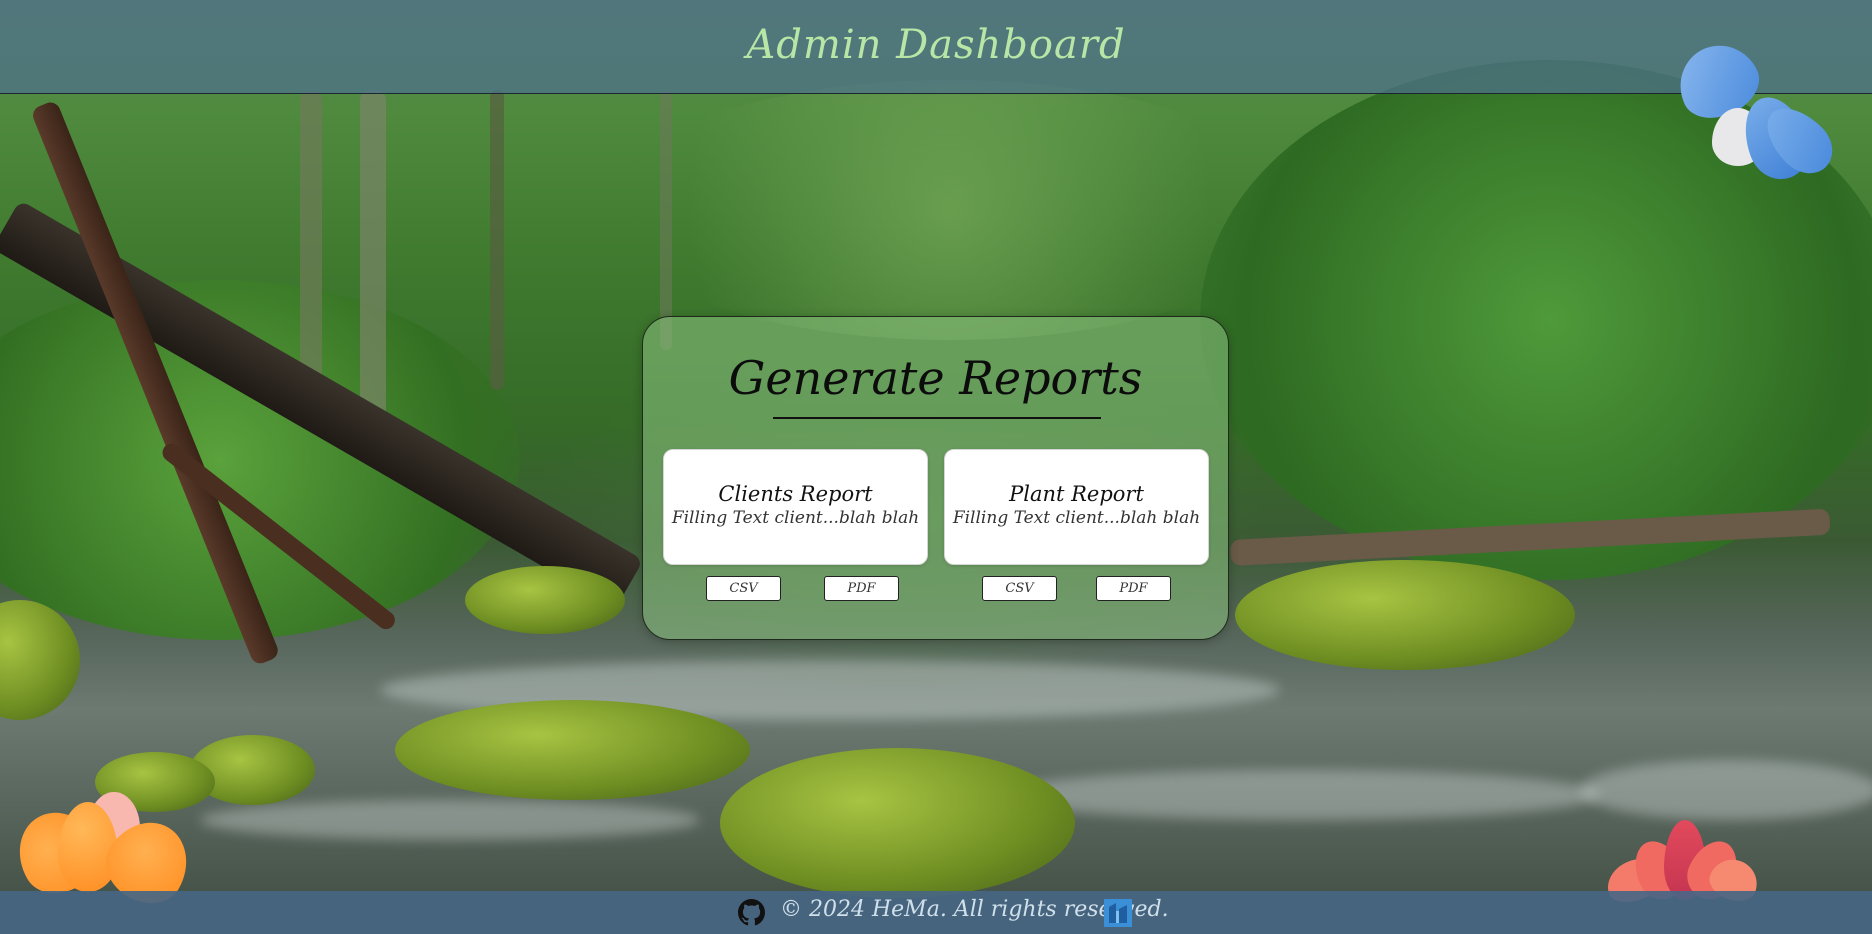  What do you see at coordinates (1133, 588) in the screenshot?
I see `plant-pdf-button: PDF` at bounding box center [1133, 588].